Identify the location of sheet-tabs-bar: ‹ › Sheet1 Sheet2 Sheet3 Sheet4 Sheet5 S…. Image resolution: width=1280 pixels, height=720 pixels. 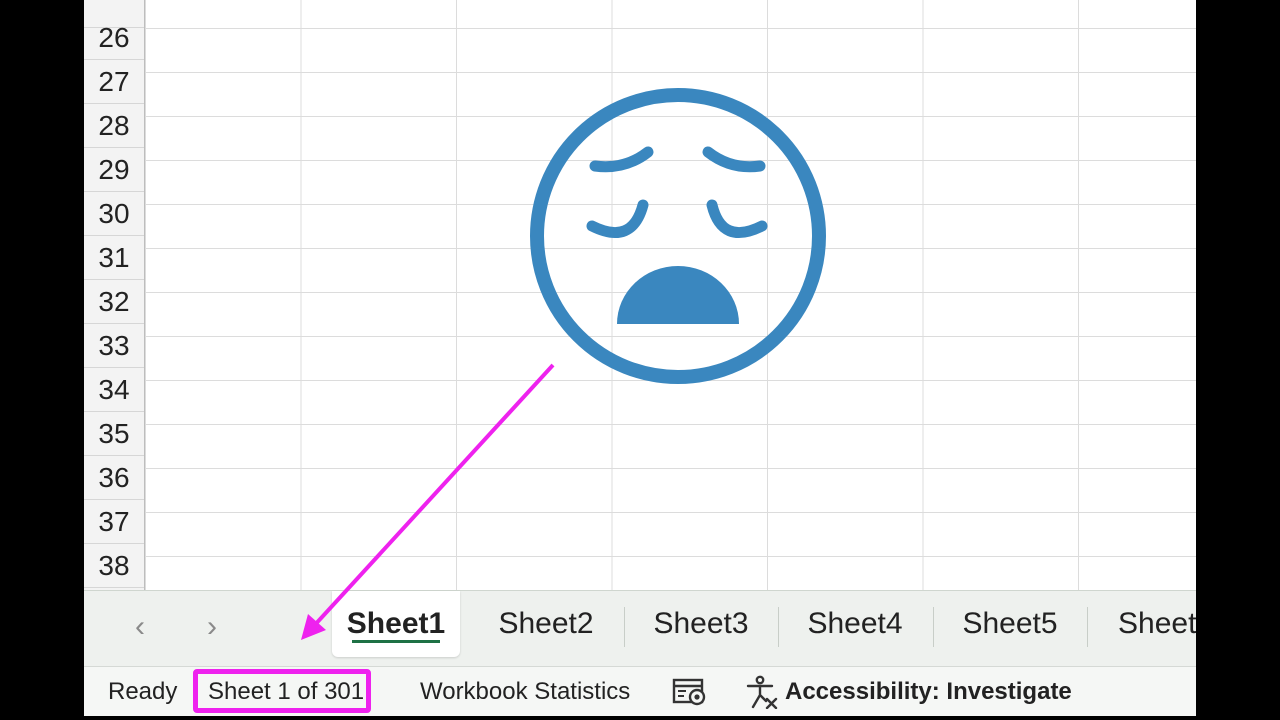
(640, 628).